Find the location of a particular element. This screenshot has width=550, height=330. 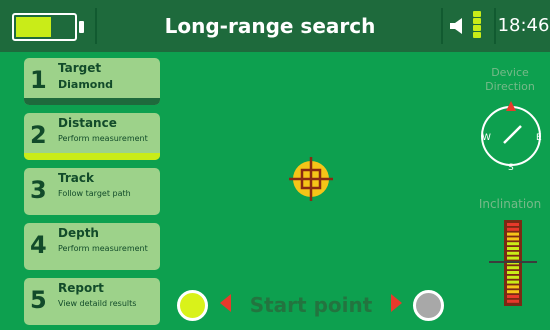

signal-strength-icon is located at coordinates (478, 25).